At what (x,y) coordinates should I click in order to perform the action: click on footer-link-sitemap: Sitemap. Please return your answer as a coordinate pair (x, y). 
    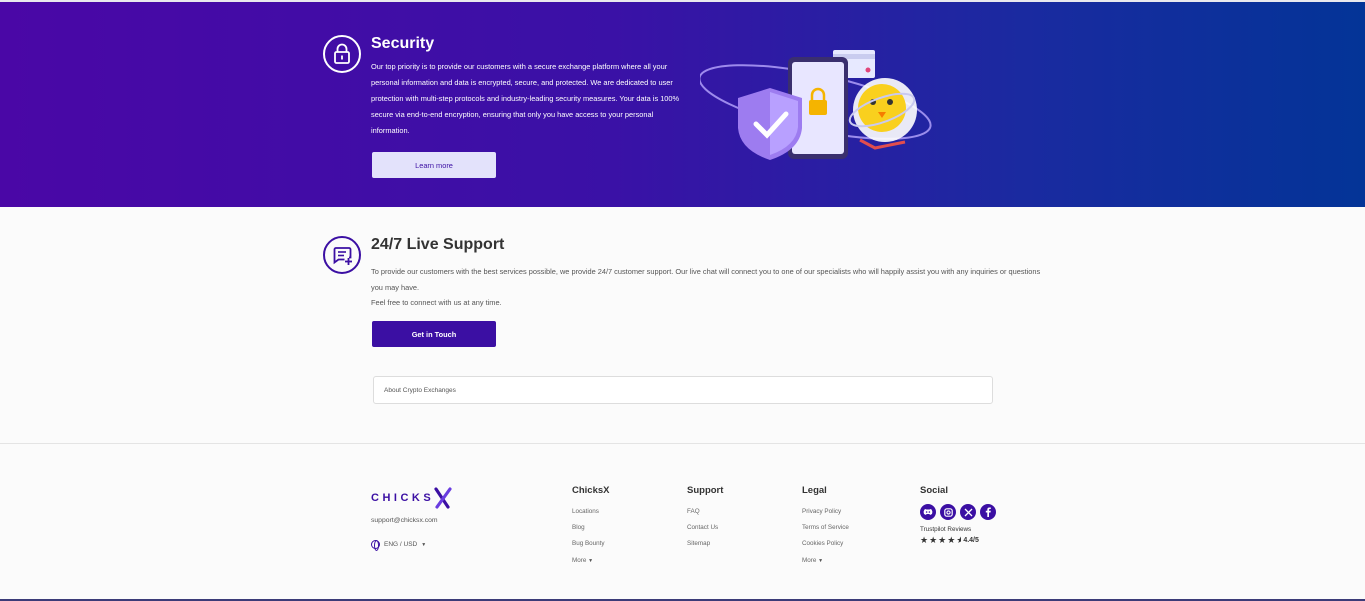
    Looking at the image, I should click on (705, 544).